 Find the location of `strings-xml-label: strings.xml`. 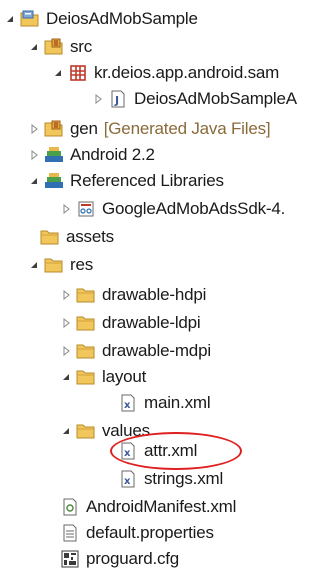

strings-xml-label: strings.xml is located at coordinates (184, 478).